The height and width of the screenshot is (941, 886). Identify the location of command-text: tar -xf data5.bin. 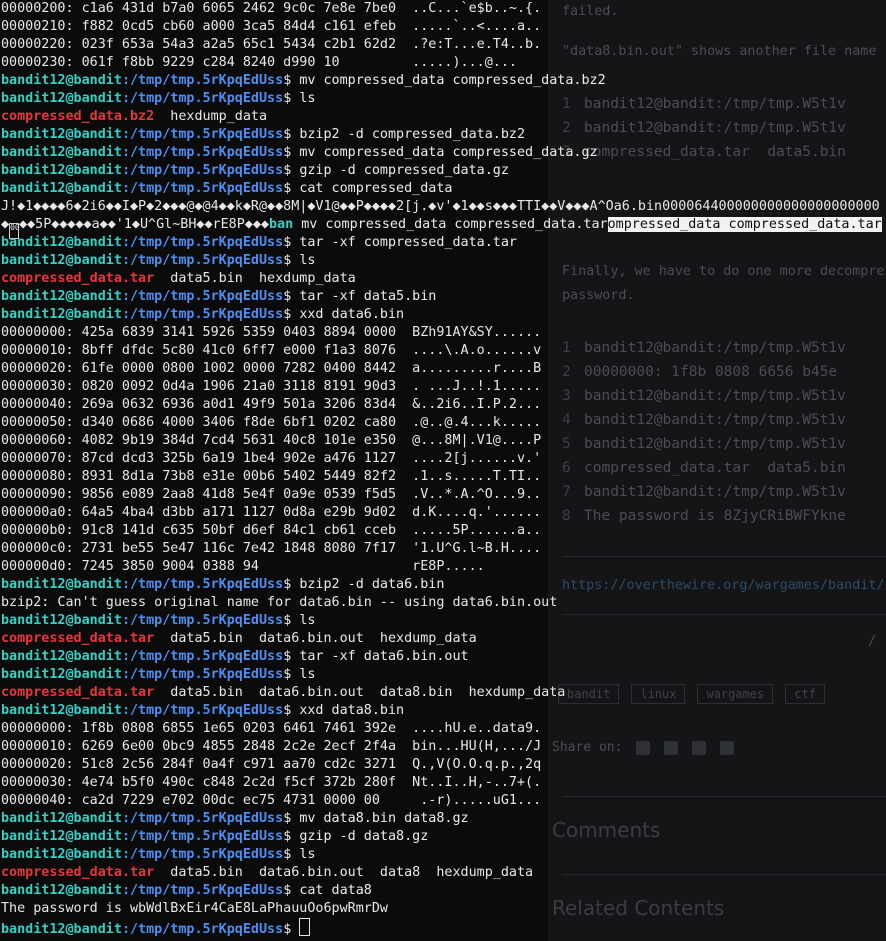
(368, 296).